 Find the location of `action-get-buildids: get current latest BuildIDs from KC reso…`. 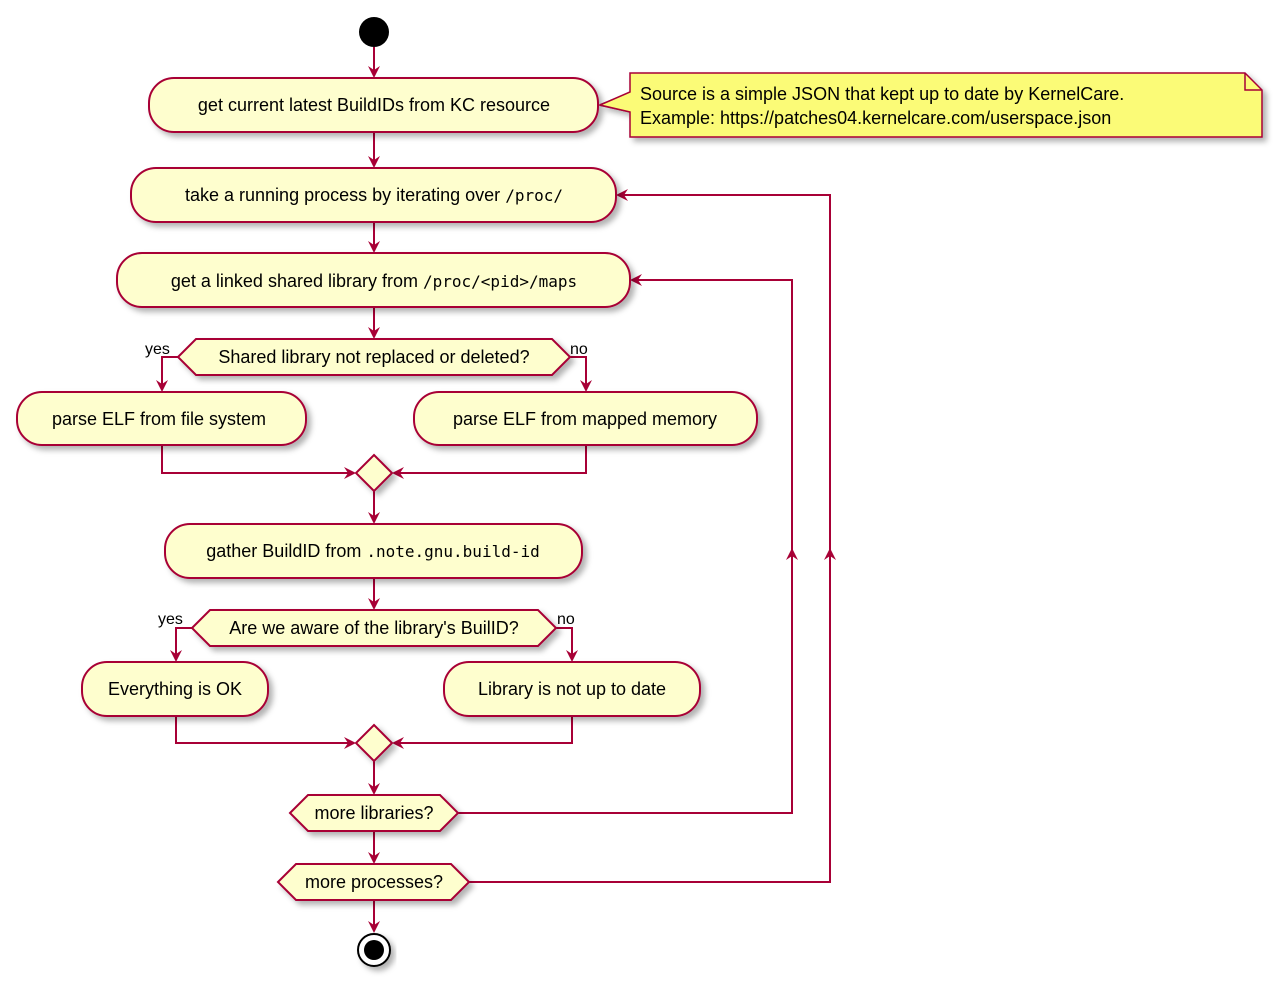

action-get-buildids: get current latest BuildIDs from KC reso… is located at coordinates (373, 105).